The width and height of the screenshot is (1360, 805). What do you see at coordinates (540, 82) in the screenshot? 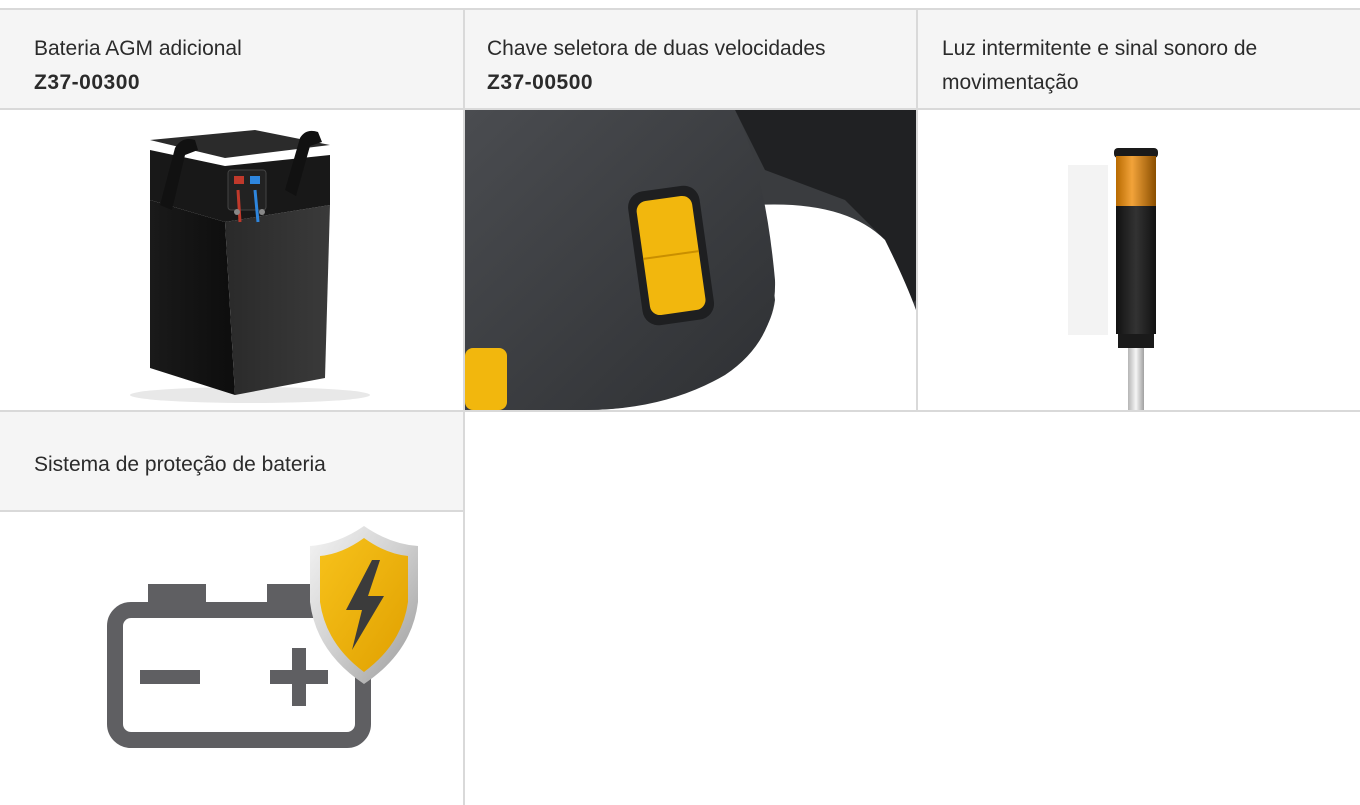
I see `accessory-code: Z37-00500` at bounding box center [540, 82].